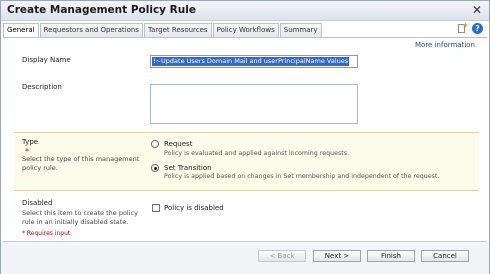 The image size is (490, 274). What do you see at coordinates (46, 60) in the screenshot?
I see `display-name-label: Display Name` at bounding box center [46, 60].